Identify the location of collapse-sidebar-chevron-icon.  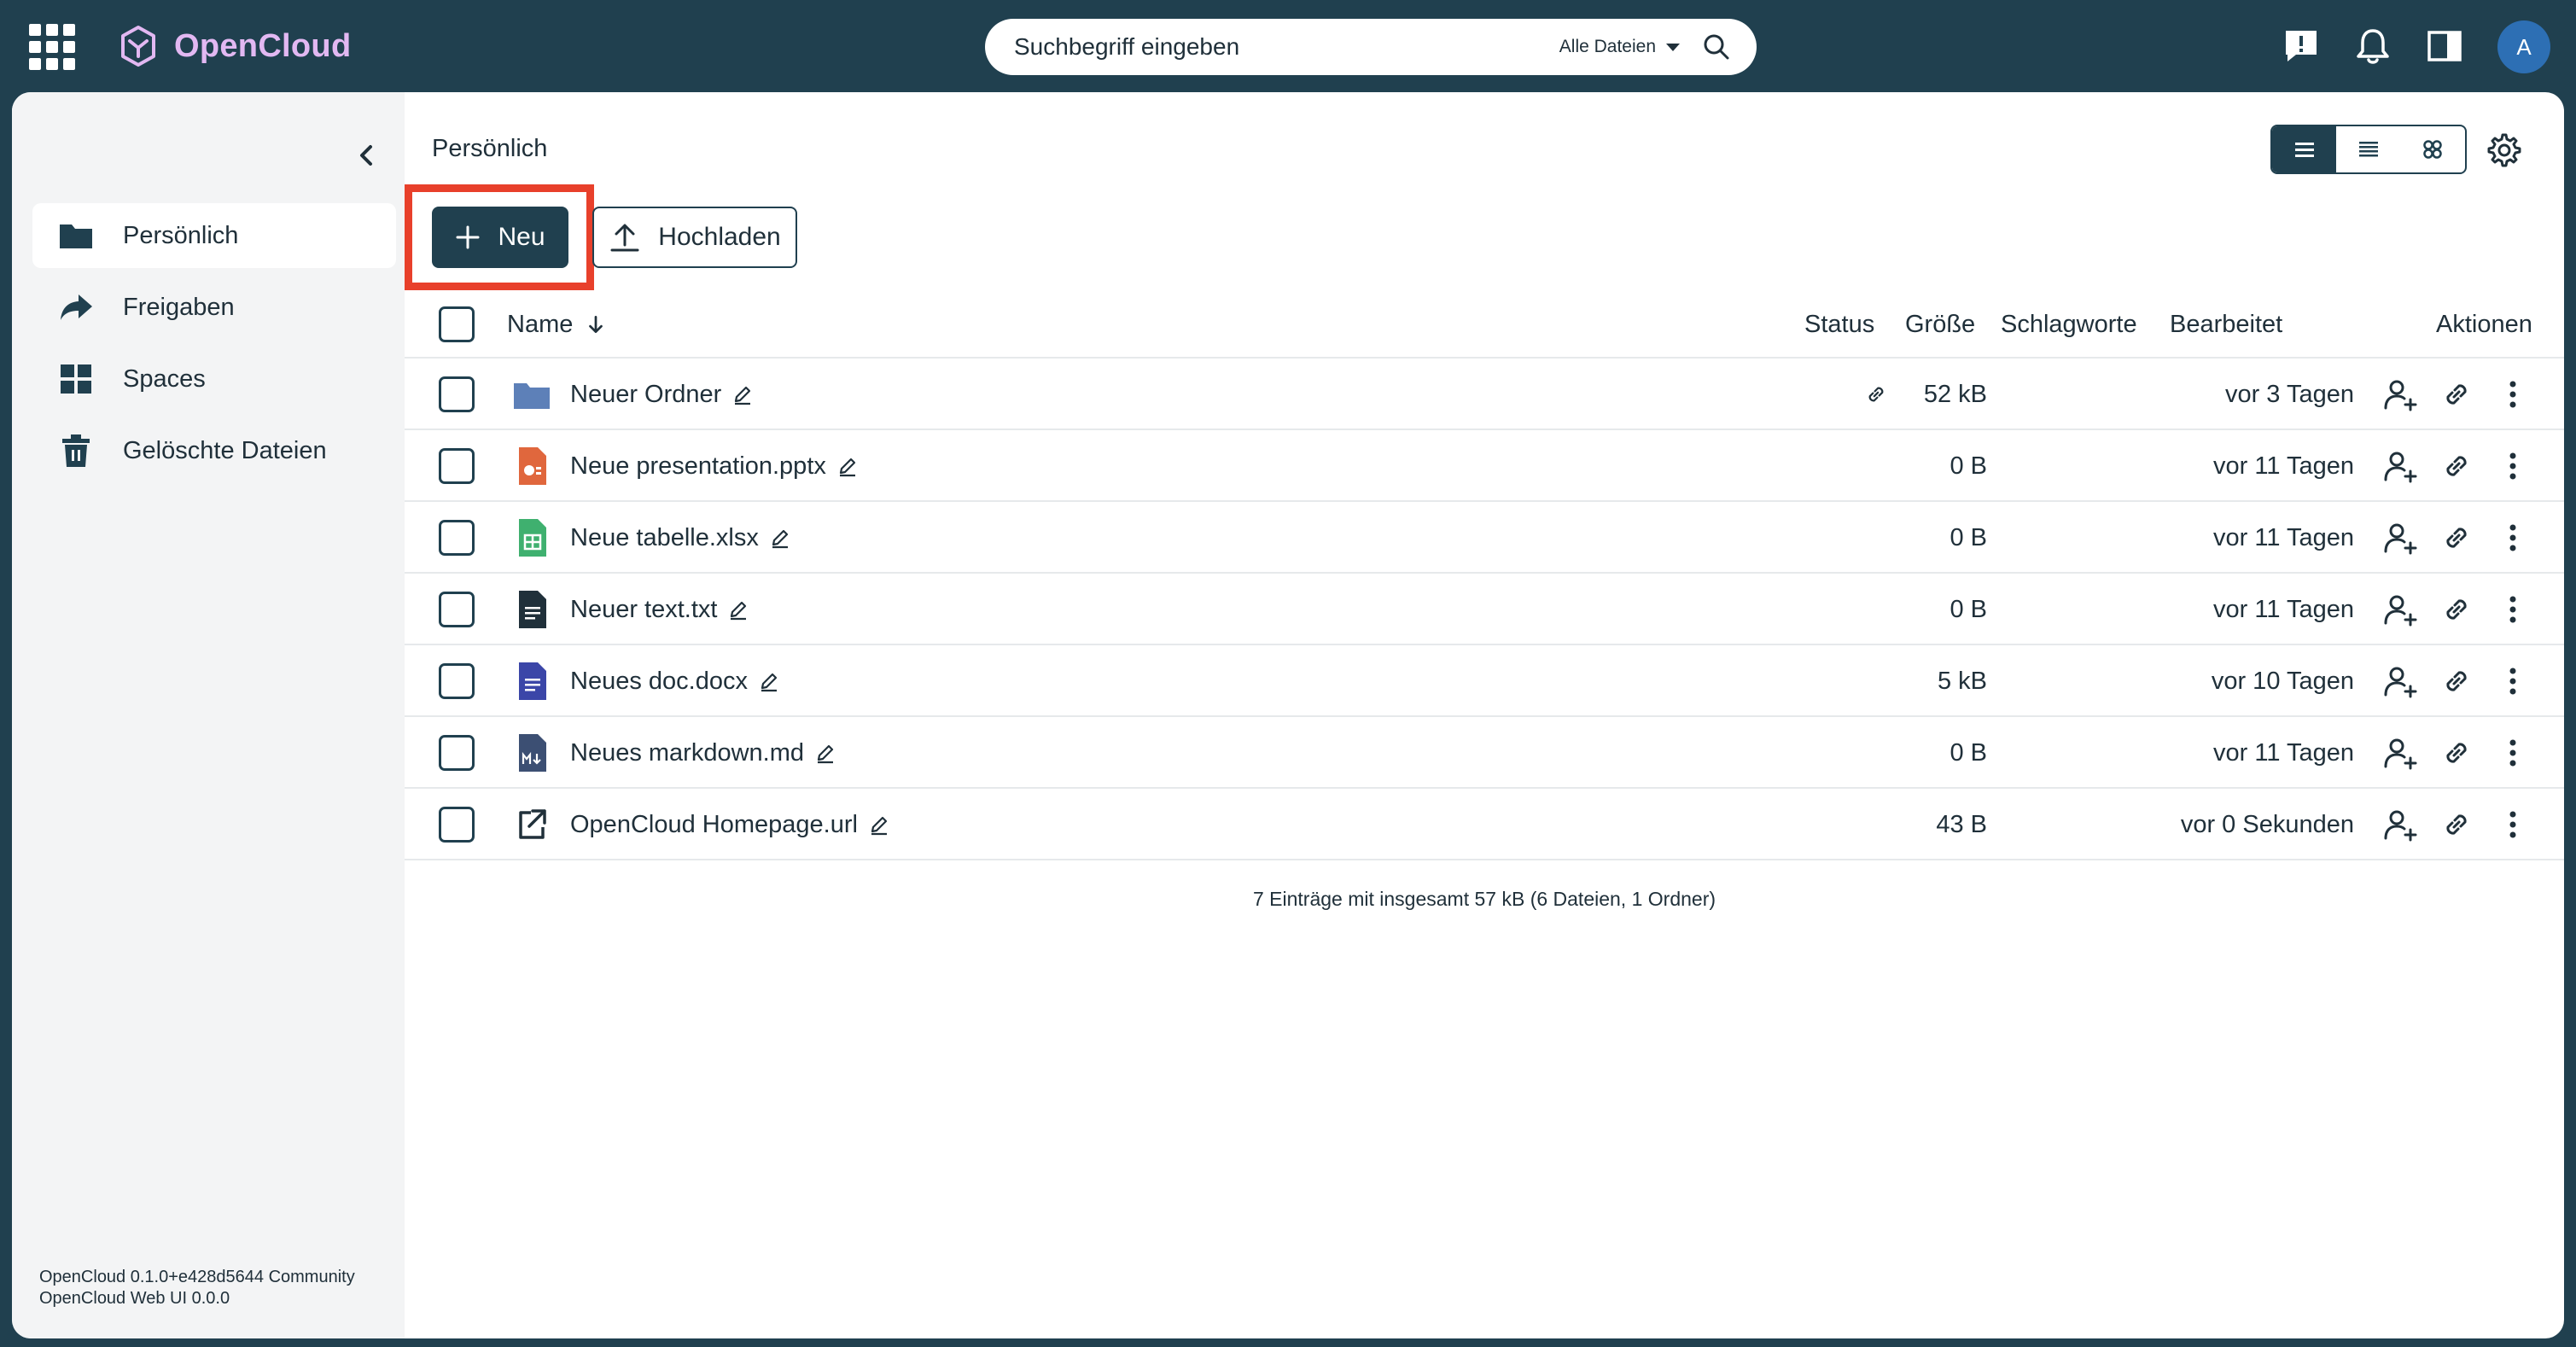
(367, 155).